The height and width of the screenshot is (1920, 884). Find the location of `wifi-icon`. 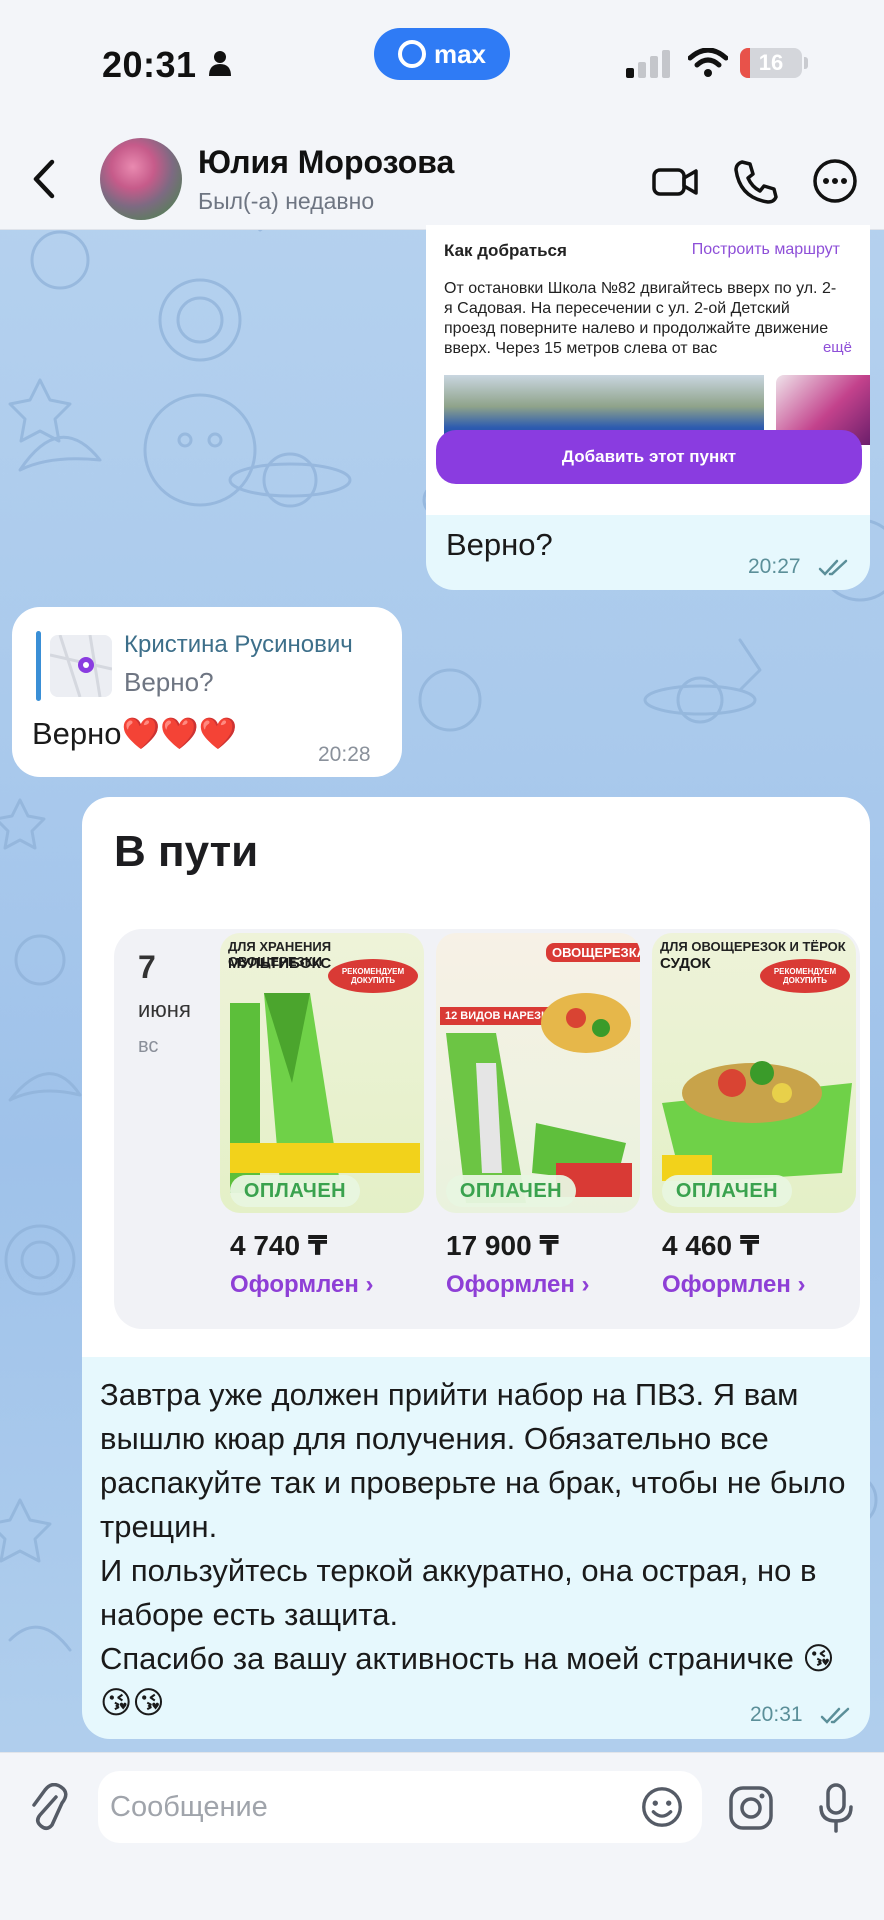

wifi-icon is located at coordinates (708, 62).